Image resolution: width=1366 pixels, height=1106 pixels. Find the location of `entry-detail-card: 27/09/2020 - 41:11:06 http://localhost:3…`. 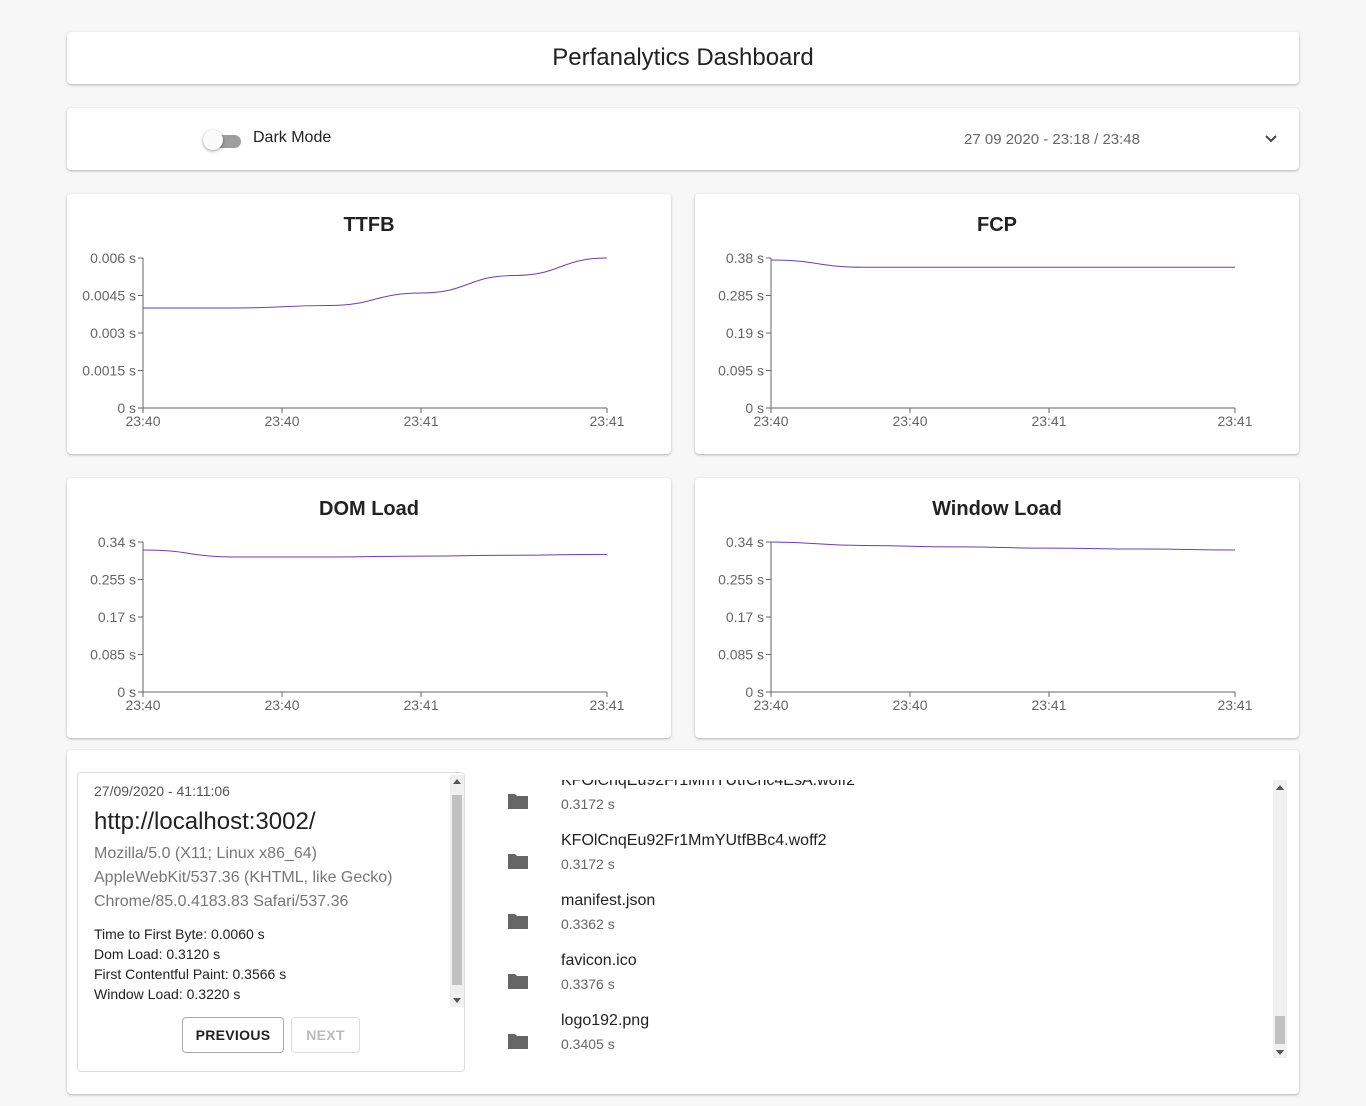

entry-detail-card: 27/09/2020 - 41:11:06 http://localhost:3… is located at coordinates (271, 922).